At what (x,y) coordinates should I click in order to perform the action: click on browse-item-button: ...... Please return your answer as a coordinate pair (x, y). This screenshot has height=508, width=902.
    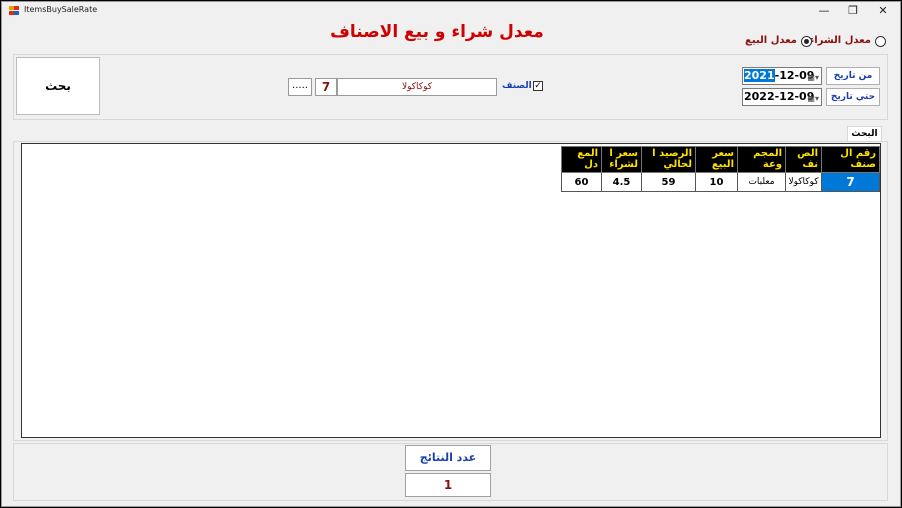
    Looking at the image, I should click on (300, 87).